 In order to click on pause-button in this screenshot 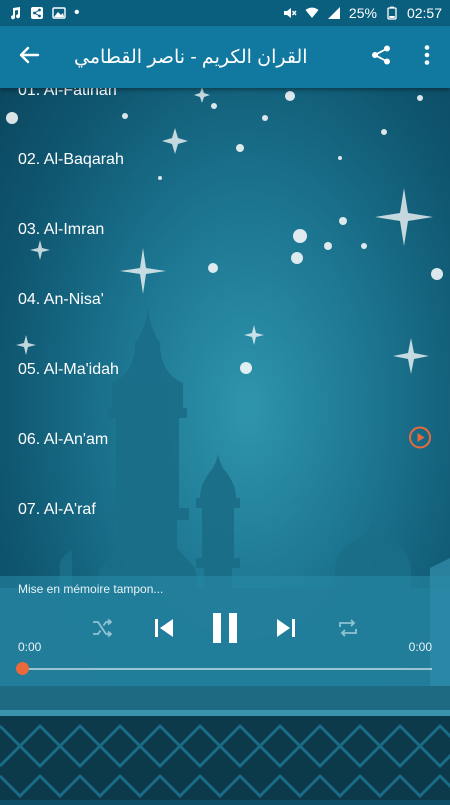, I will do `click(225, 630)`.